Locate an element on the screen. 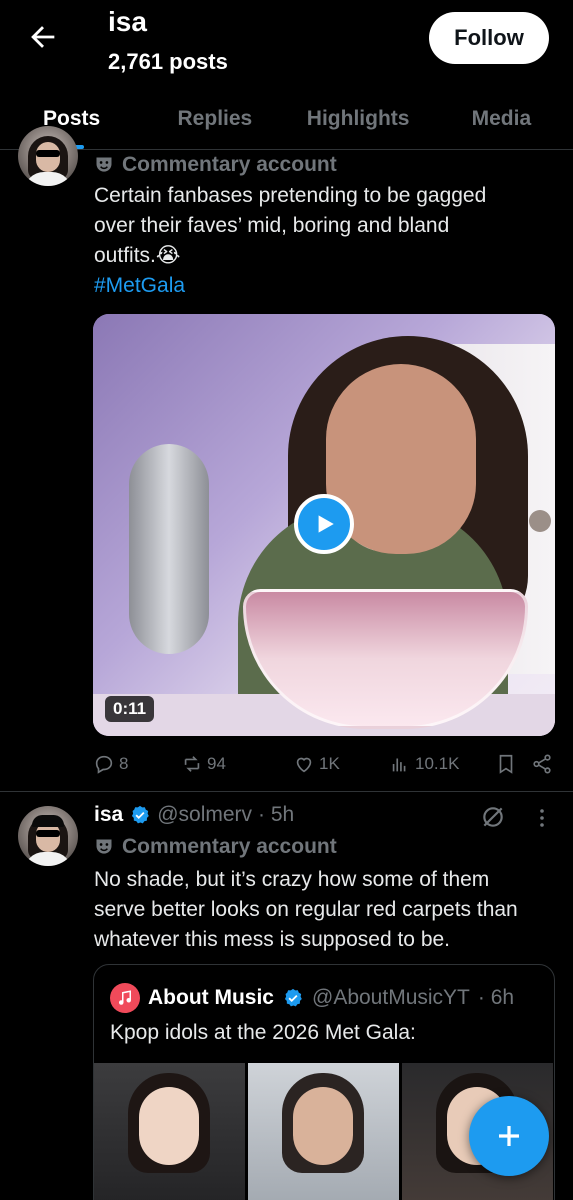 The width and height of the screenshot is (573, 1200). plus-icon is located at coordinates (509, 1136).